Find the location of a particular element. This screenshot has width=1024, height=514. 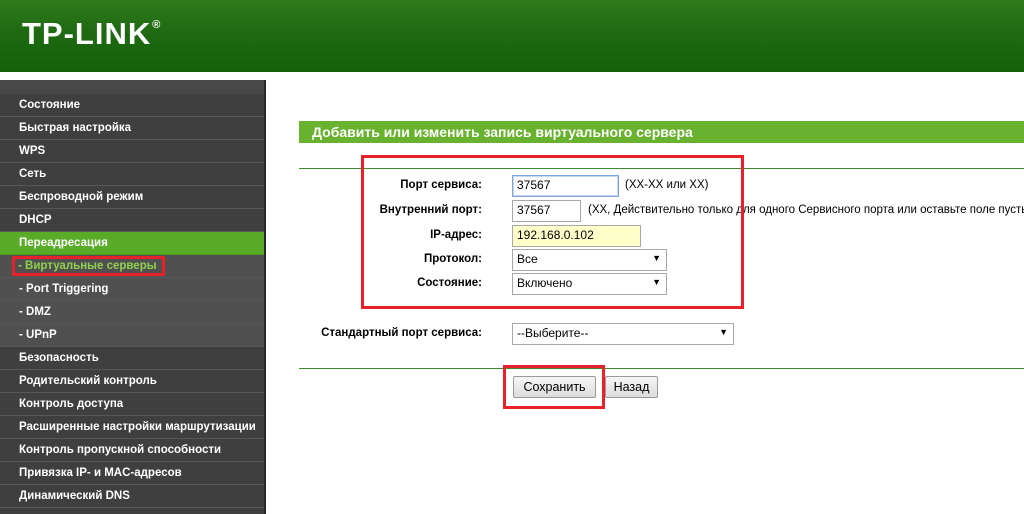

bottom-separator is located at coordinates (661, 368).